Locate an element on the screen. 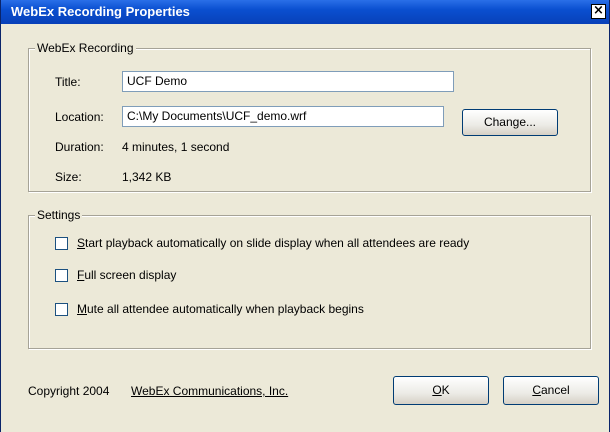  copyright-text: Copyright 2004 is located at coordinates (69, 391).